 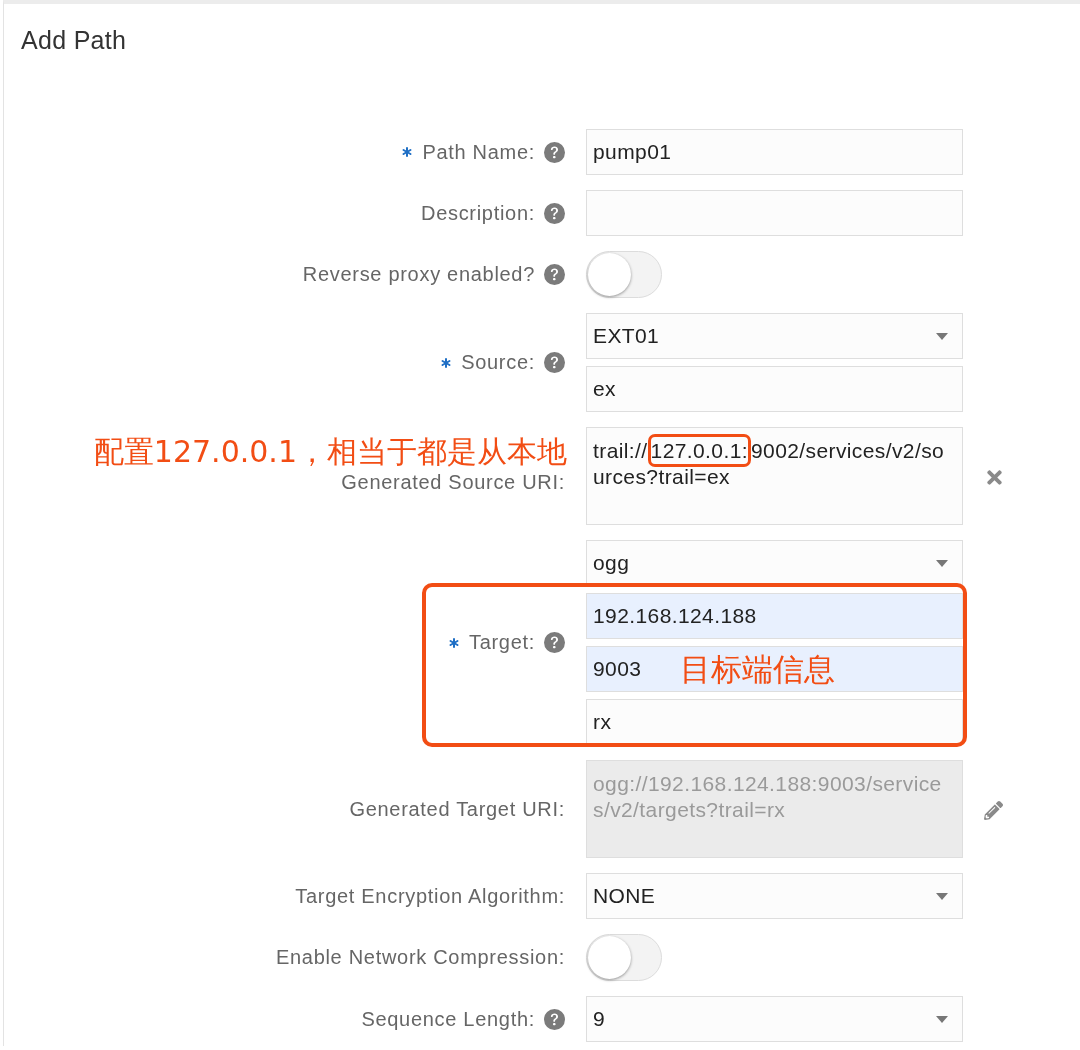 What do you see at coordinates (478, 152) in the screenshot?
I see `field-label: Path Name:` at bounding box center [478, 152].